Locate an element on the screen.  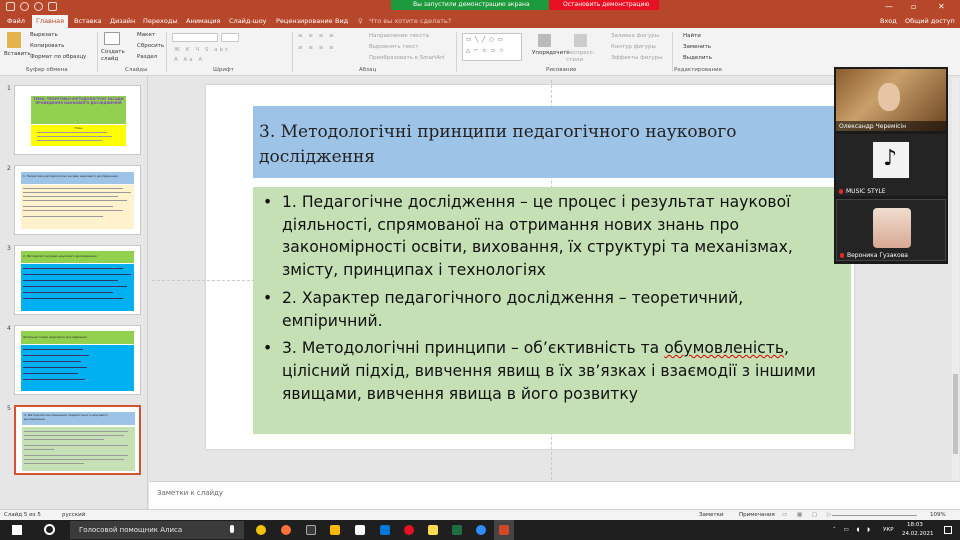
tab-review: Рецензирование is located at coordinates (304, 21).